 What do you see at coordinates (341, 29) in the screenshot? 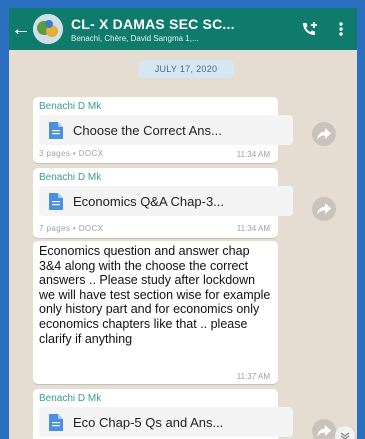
I see `more-options-icon` at bounding box center [341, 29].